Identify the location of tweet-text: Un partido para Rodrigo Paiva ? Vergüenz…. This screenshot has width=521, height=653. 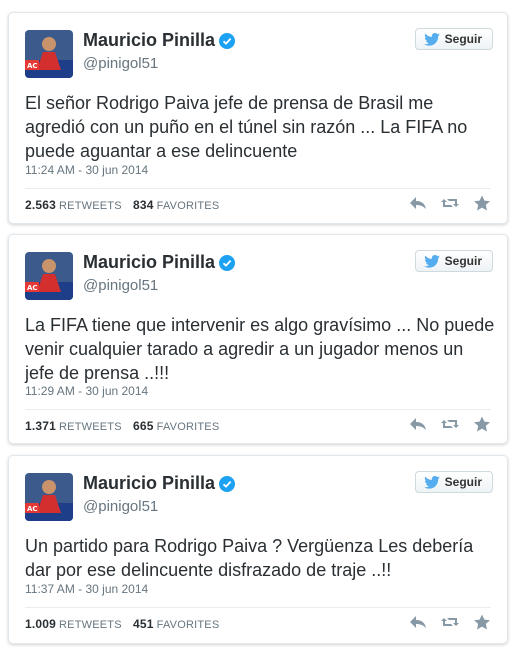
(249, 558).